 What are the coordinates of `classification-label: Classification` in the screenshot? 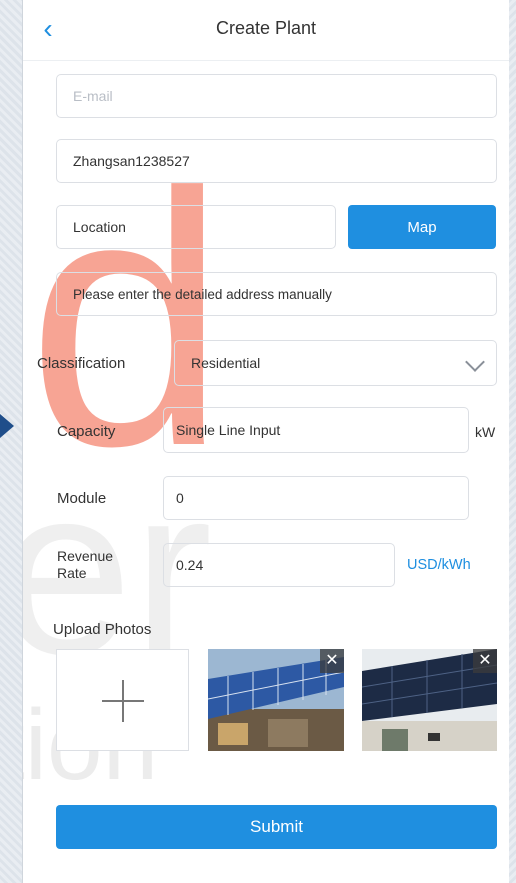 It's located at (81, 363).